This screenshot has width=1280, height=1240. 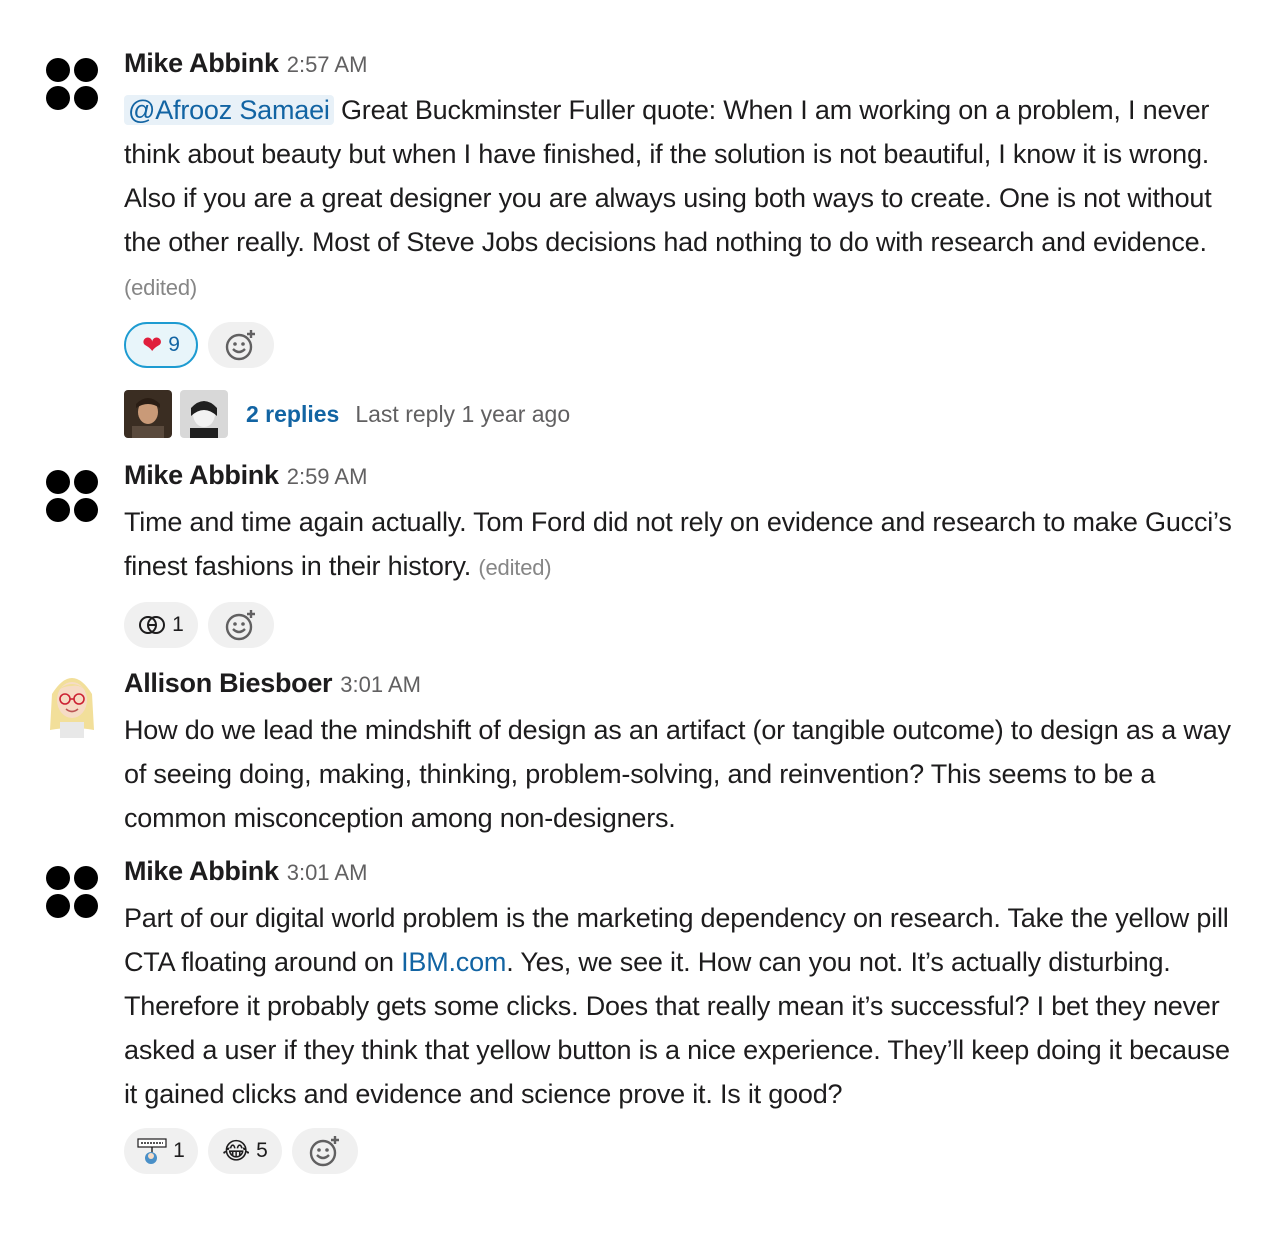 I want to click on reactions: 1, so click(x=684, y=625).